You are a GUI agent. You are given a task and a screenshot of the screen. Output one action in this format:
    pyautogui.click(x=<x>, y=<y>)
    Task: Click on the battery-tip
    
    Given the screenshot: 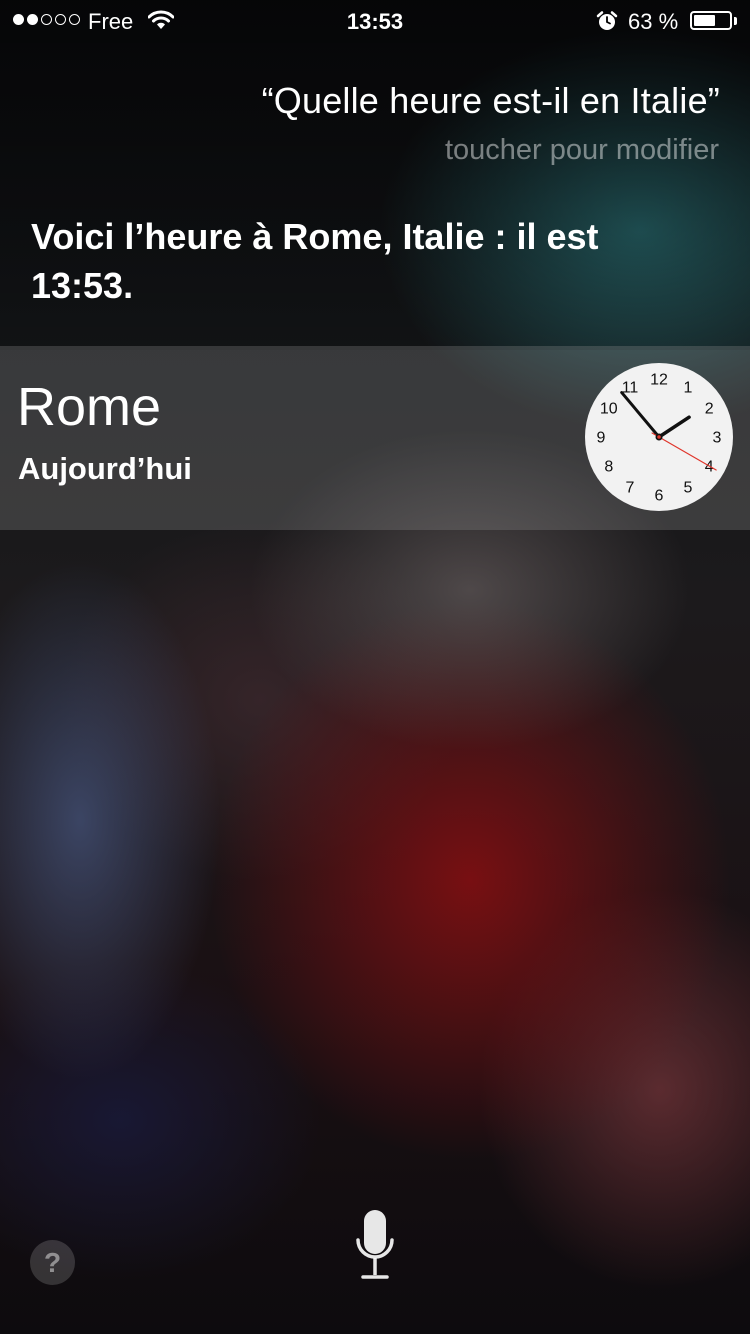 What is the action you would take?
    pyautogui.click(x=735, y=21)
    